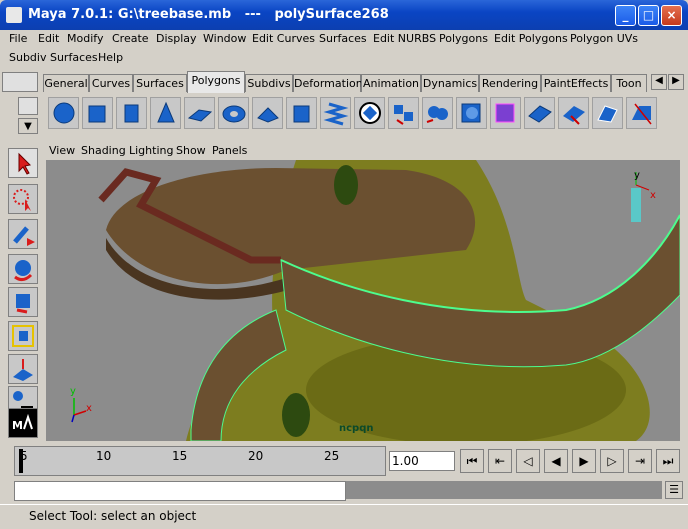 This screenshot has height=529, width=688. Describe the element at coordinates (165, 113) in the screenshot. I see `poly-cone-icon` at that location.